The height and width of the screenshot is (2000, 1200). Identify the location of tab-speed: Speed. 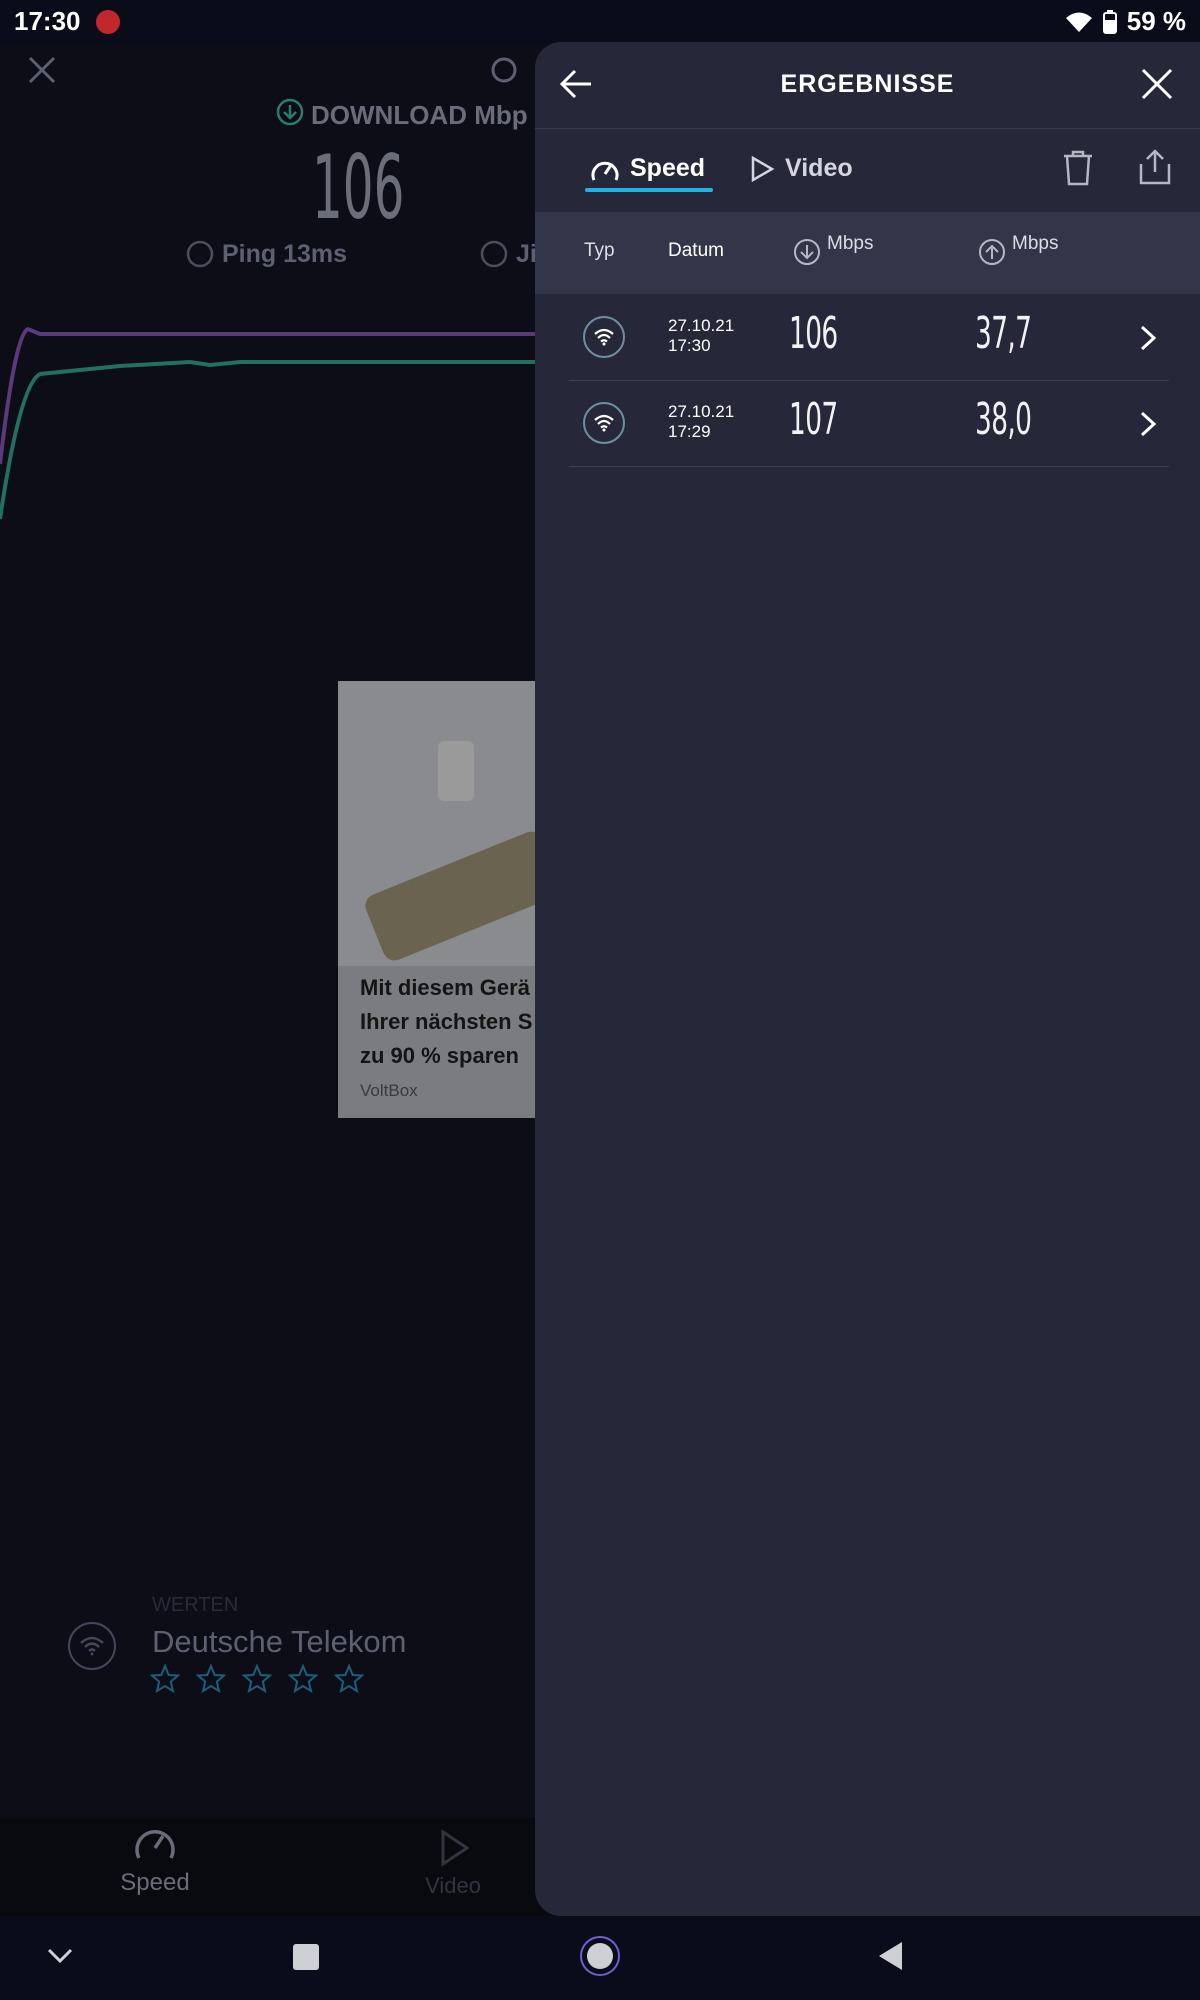
(647, 168).